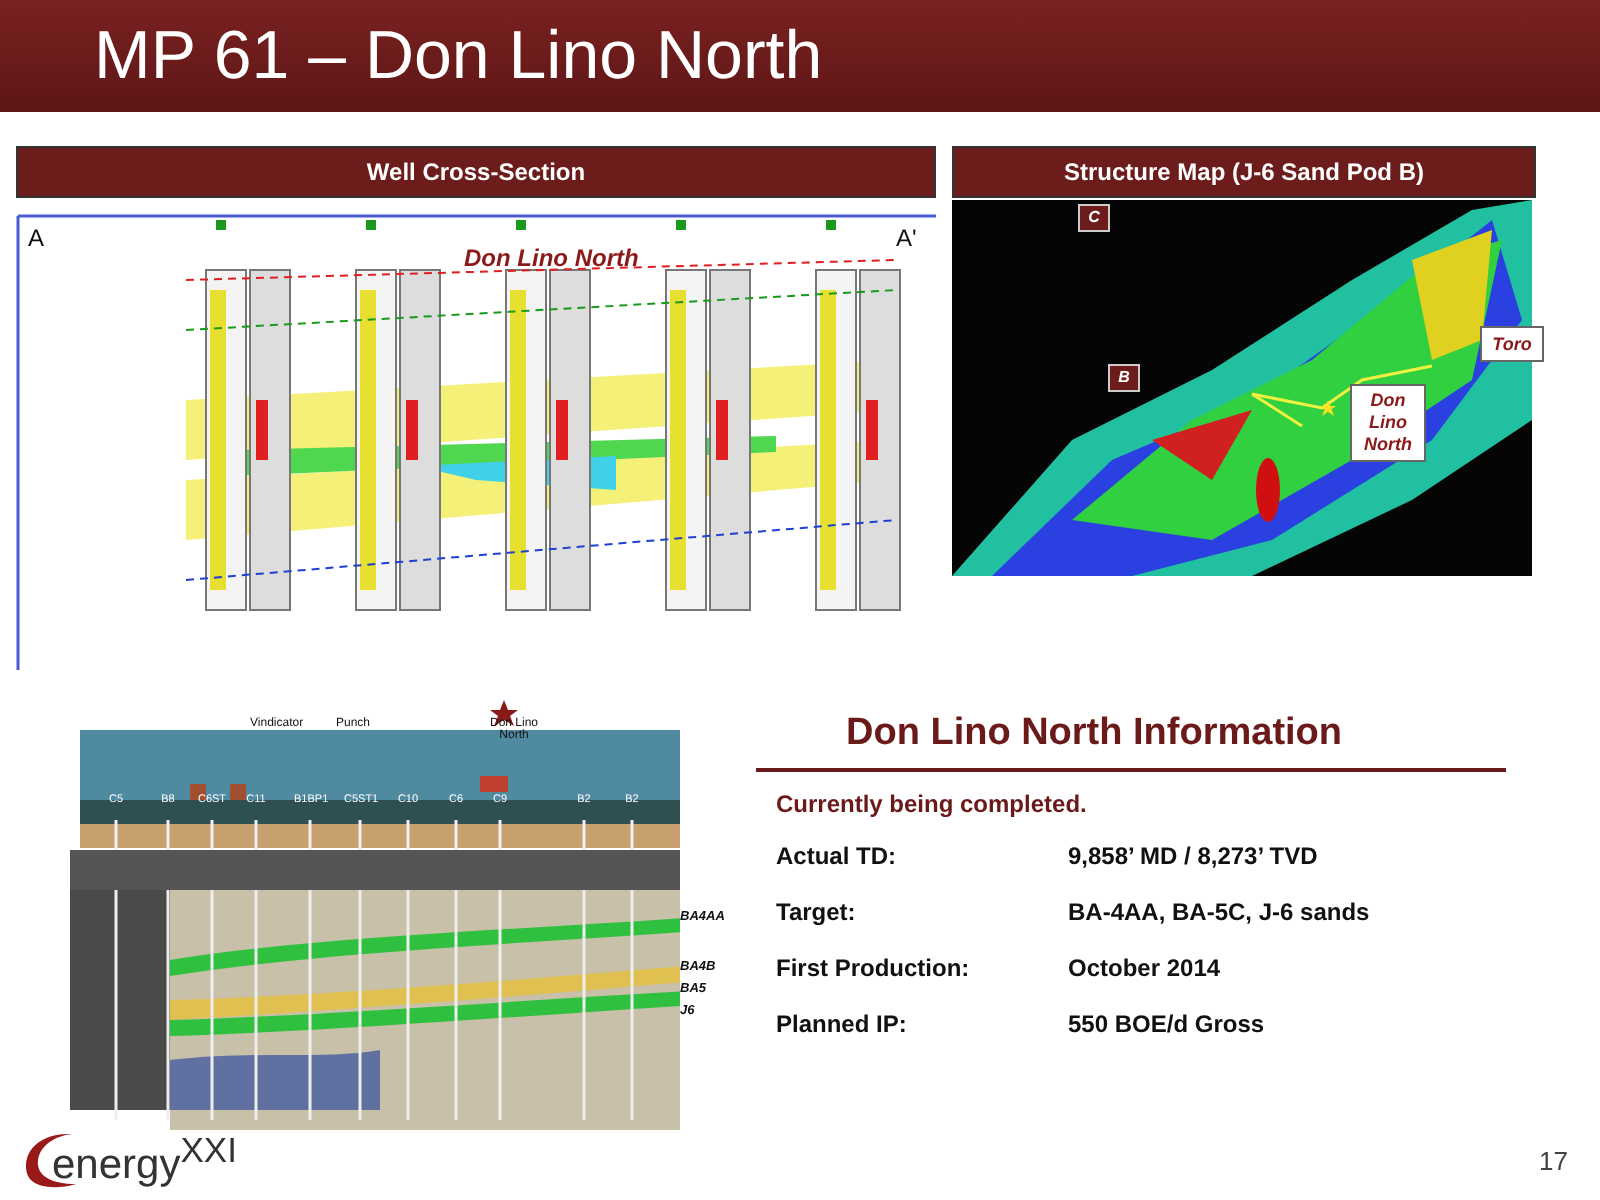  Describe the element at coordinates (932, 804) in the screenshot. I see `status-text: Currently being completed.` at that location.